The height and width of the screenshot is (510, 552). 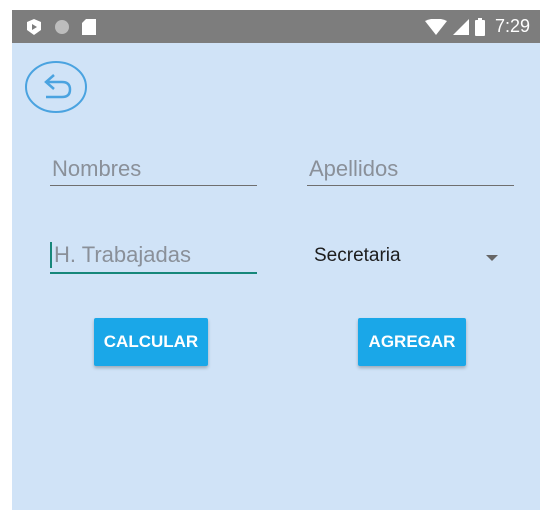 I want to click on apellidos-placeholder: Apellidos, so click(x=354, y=168).